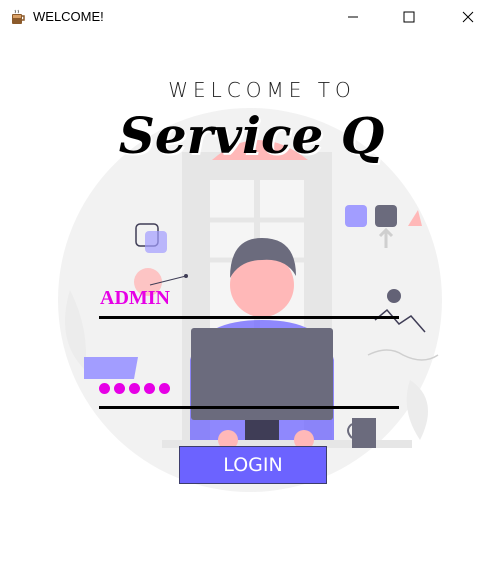 The height and width of the screenshot is (585, 497). Describe the element at coordinates (251, 135) in the screenshot. I see `brand-title: Service Q` at that location.